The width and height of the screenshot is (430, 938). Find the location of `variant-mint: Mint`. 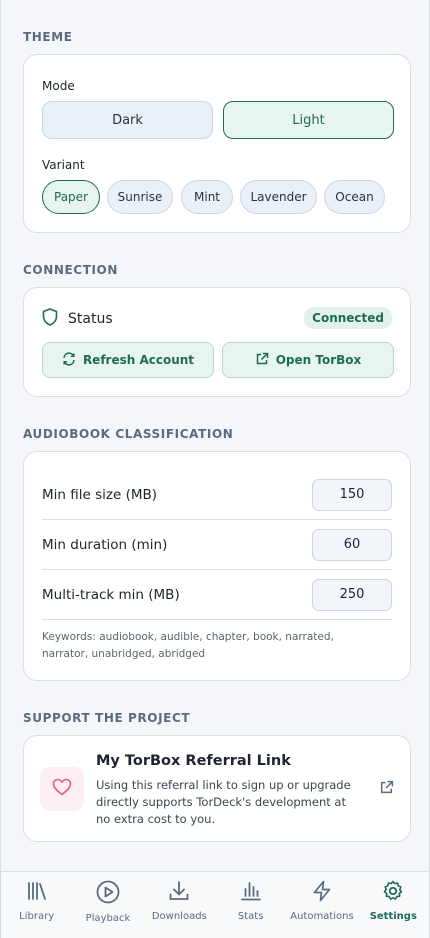

variant-mint: Mint is located at coordinates (207, 197).